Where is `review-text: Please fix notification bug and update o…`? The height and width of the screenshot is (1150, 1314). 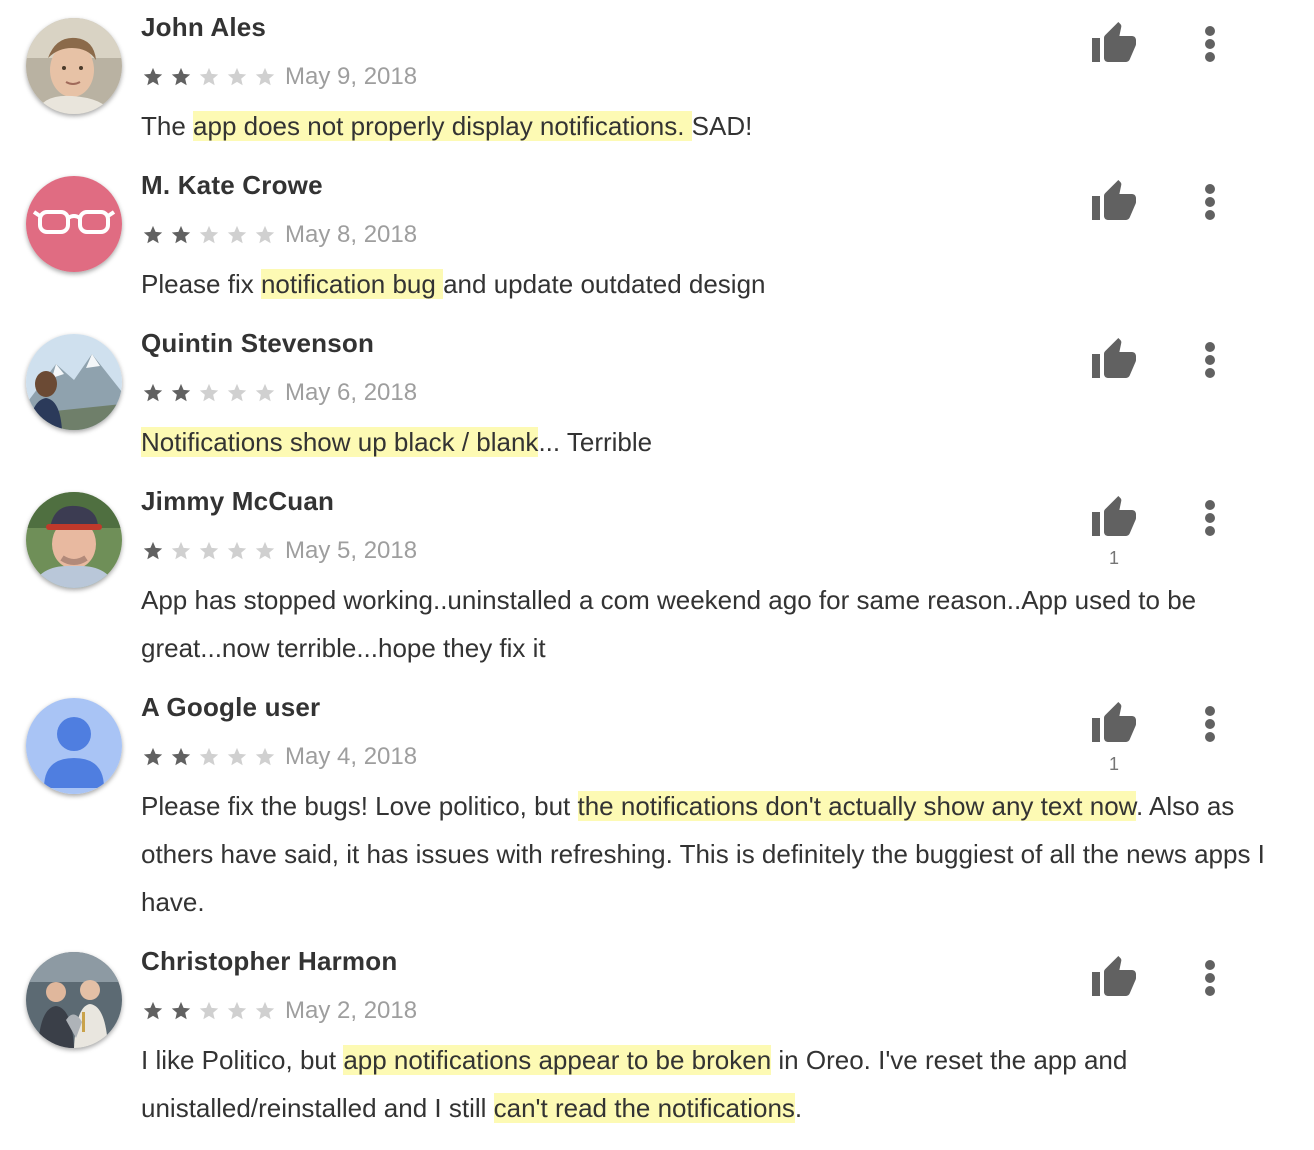 review-text: Please fix notification bug and update o… is located at coordinates (706, 284).